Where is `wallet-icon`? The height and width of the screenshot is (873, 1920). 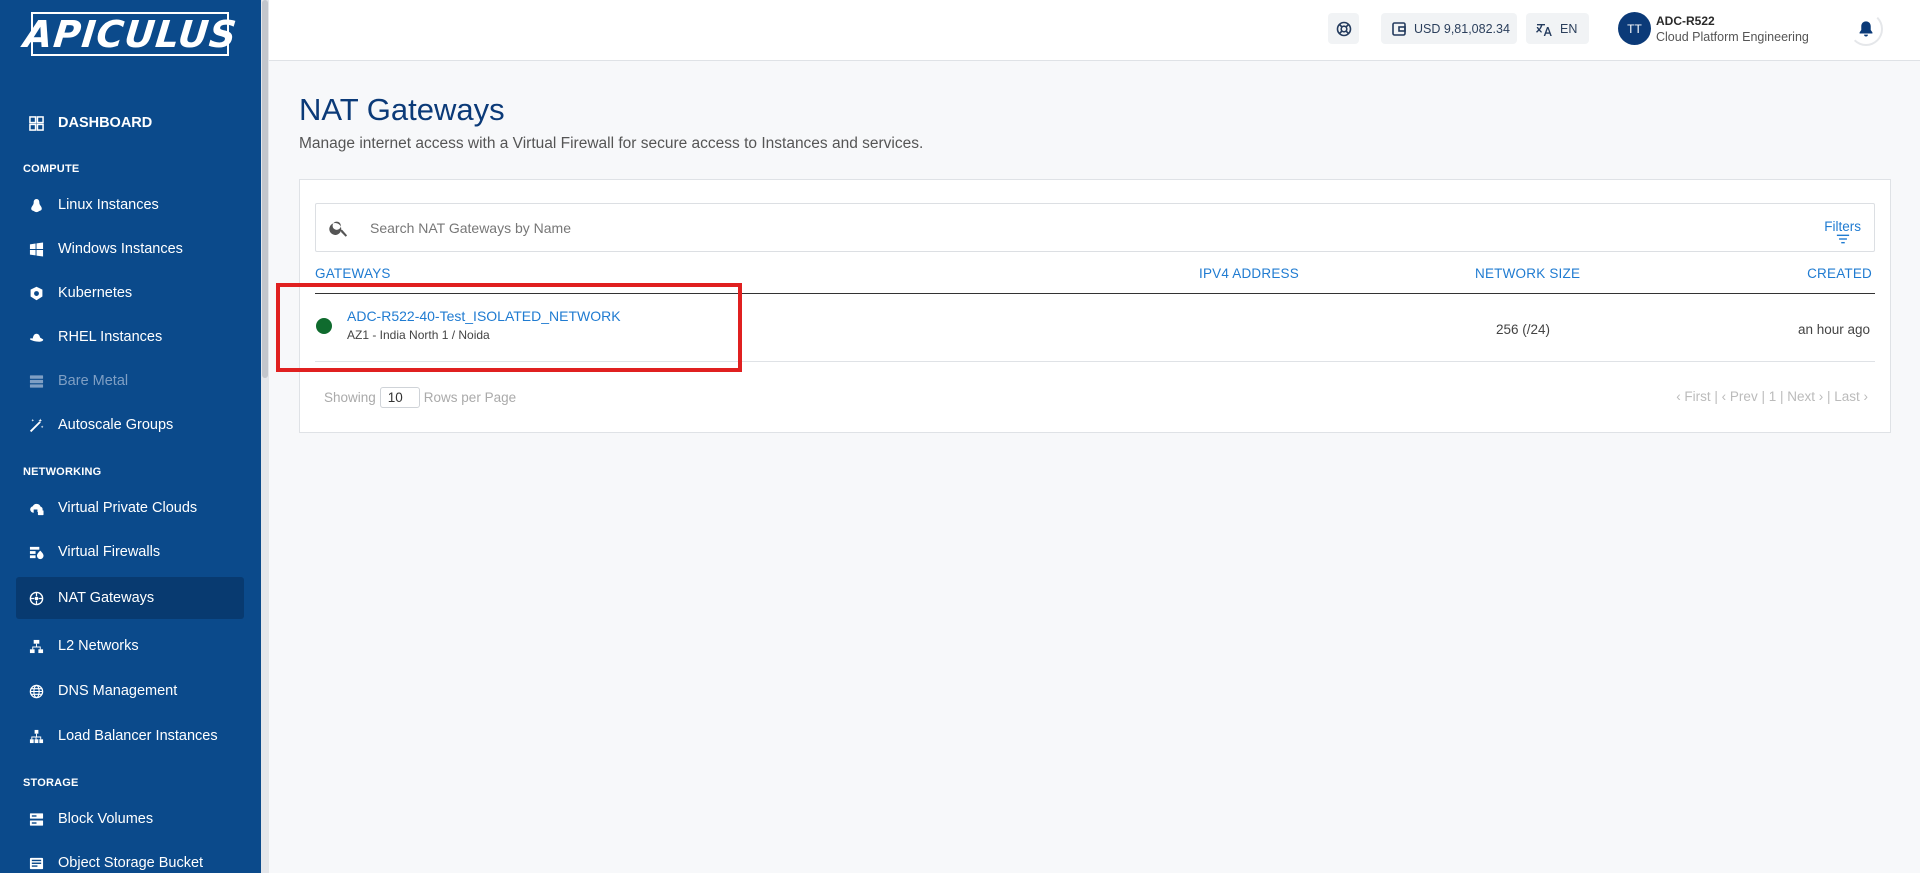 wallet-icon is located at coordinates (1399, 29).